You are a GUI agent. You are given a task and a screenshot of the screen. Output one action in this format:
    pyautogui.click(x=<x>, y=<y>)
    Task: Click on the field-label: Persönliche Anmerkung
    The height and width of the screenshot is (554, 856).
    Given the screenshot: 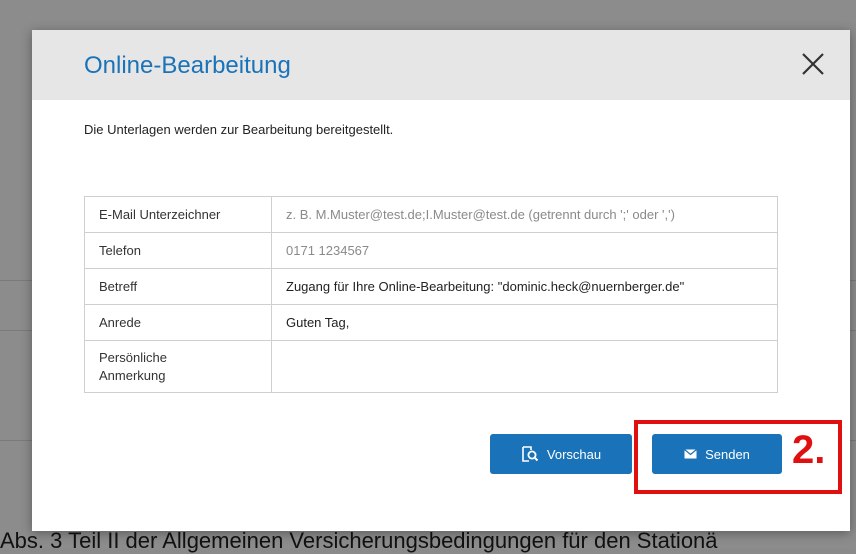 What is the action you would take?
    pyautogui.click(x=178, y=366)
    